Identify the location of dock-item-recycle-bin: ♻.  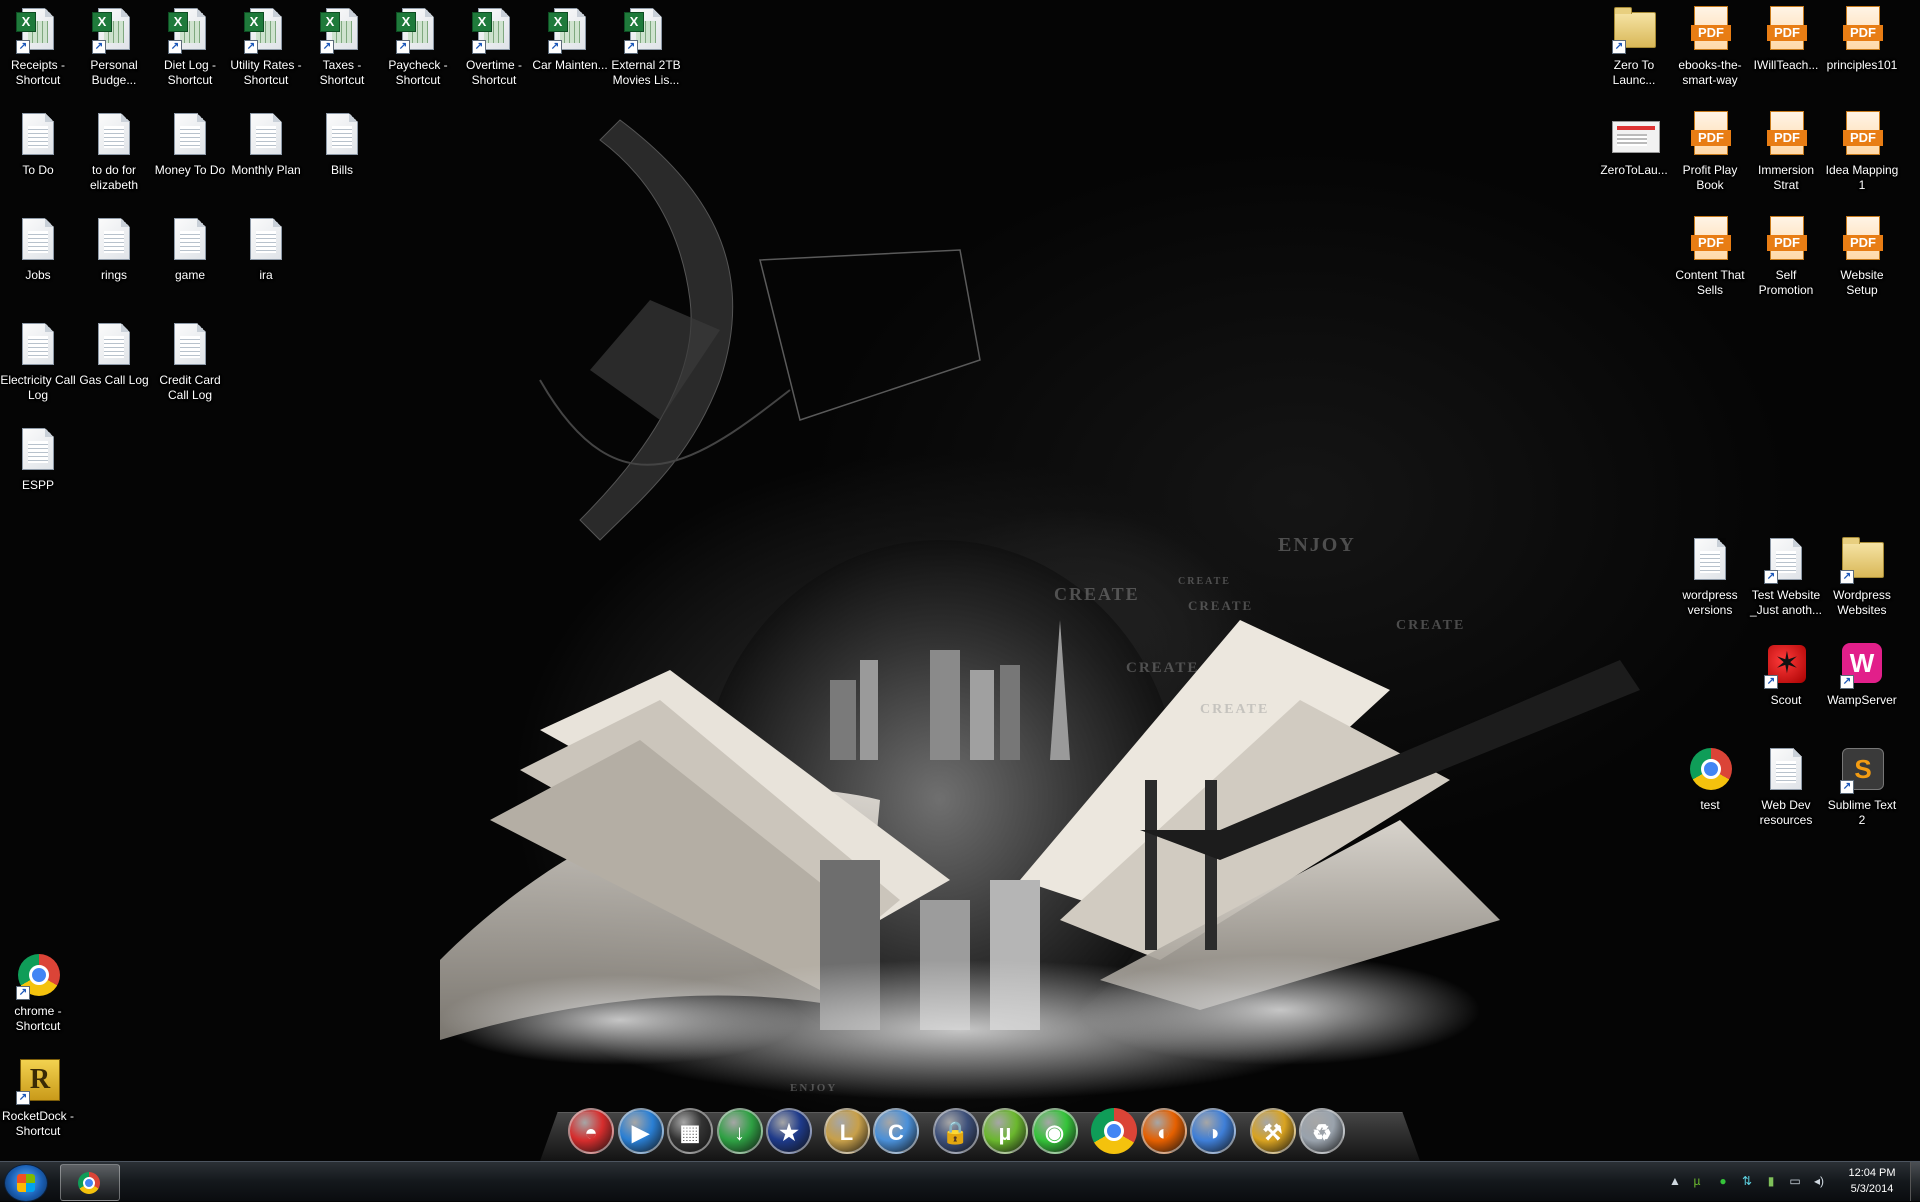
(1322, 1131).